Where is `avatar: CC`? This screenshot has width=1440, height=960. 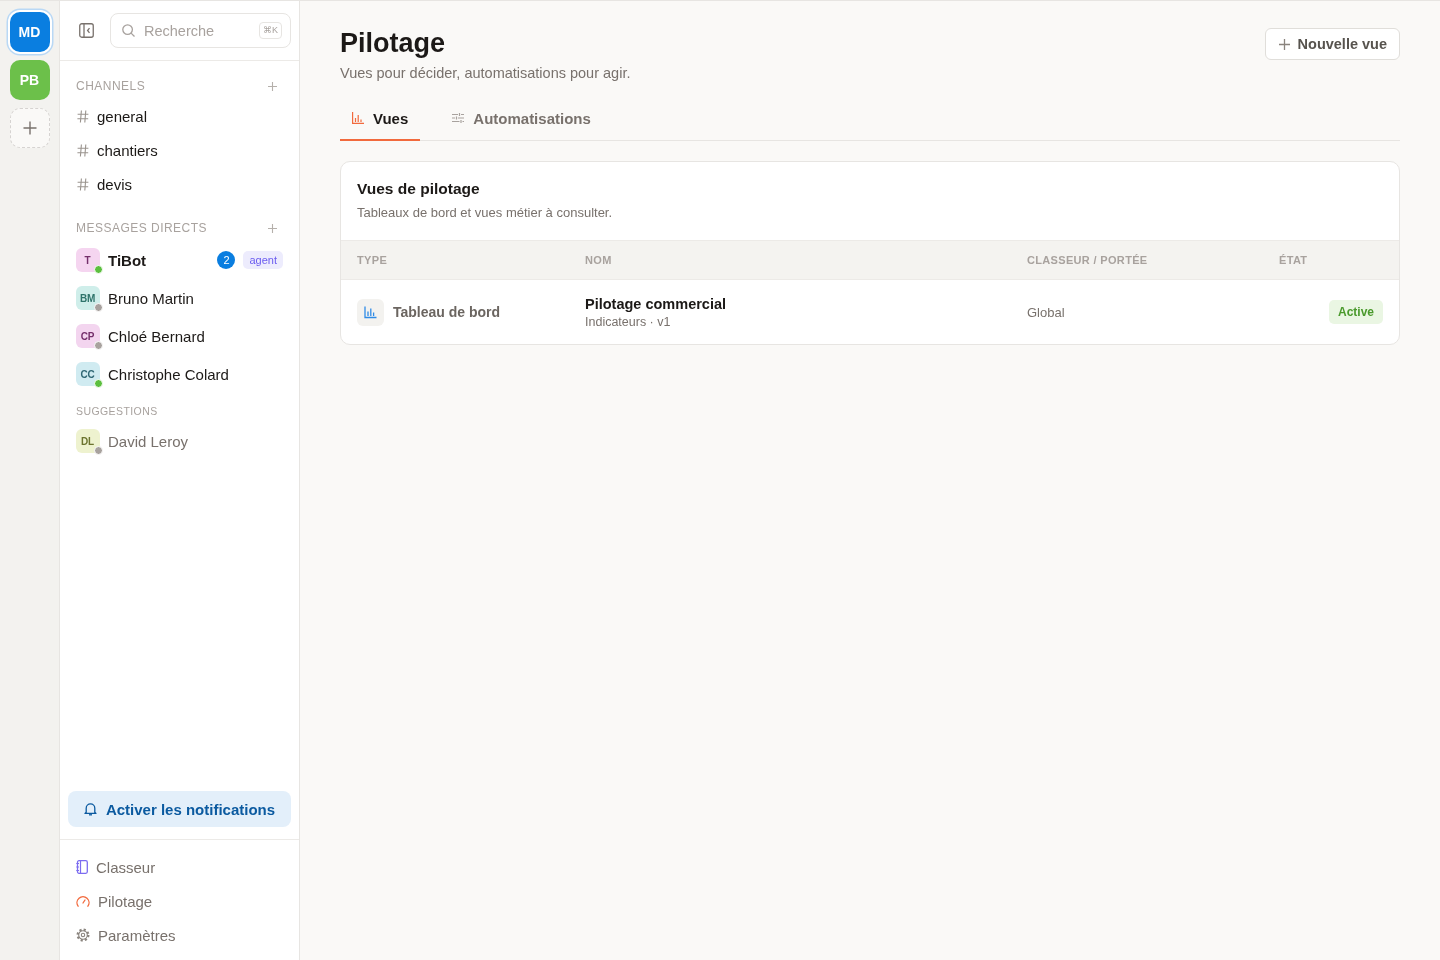 avatar: CC is located at coordinates (88, 374).